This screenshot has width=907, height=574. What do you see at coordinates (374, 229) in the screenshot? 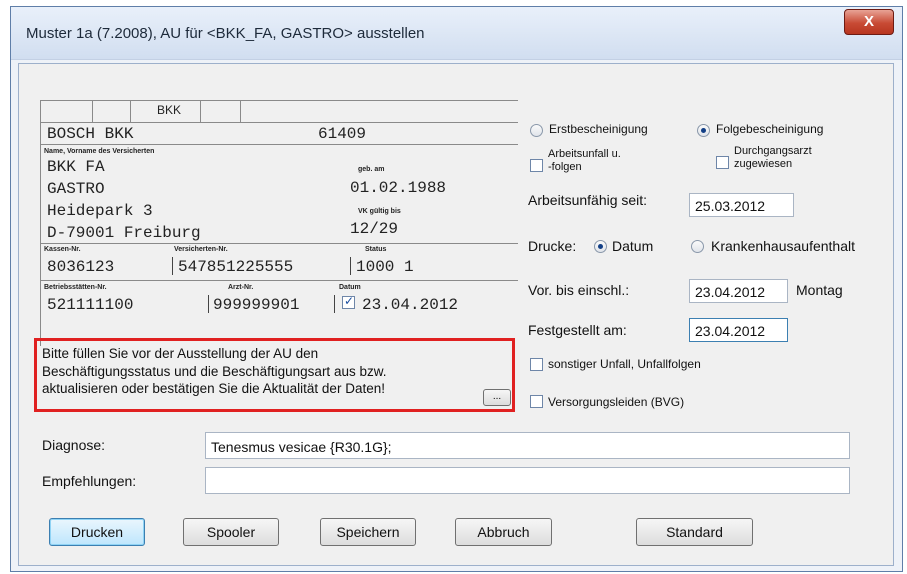
I see `vk-valid: 12/29` at bounding box center [374, 229].